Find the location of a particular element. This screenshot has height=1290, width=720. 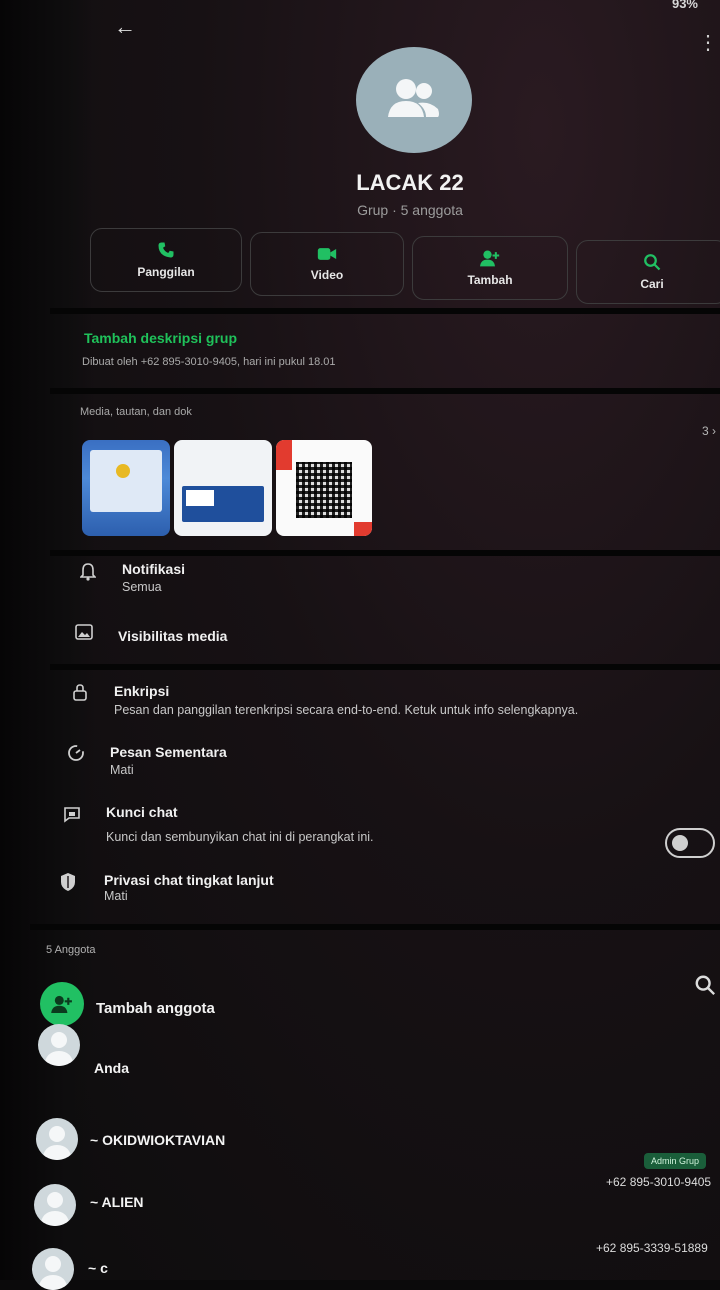

call-button: Panggilan is located at coordinates (166, 260).